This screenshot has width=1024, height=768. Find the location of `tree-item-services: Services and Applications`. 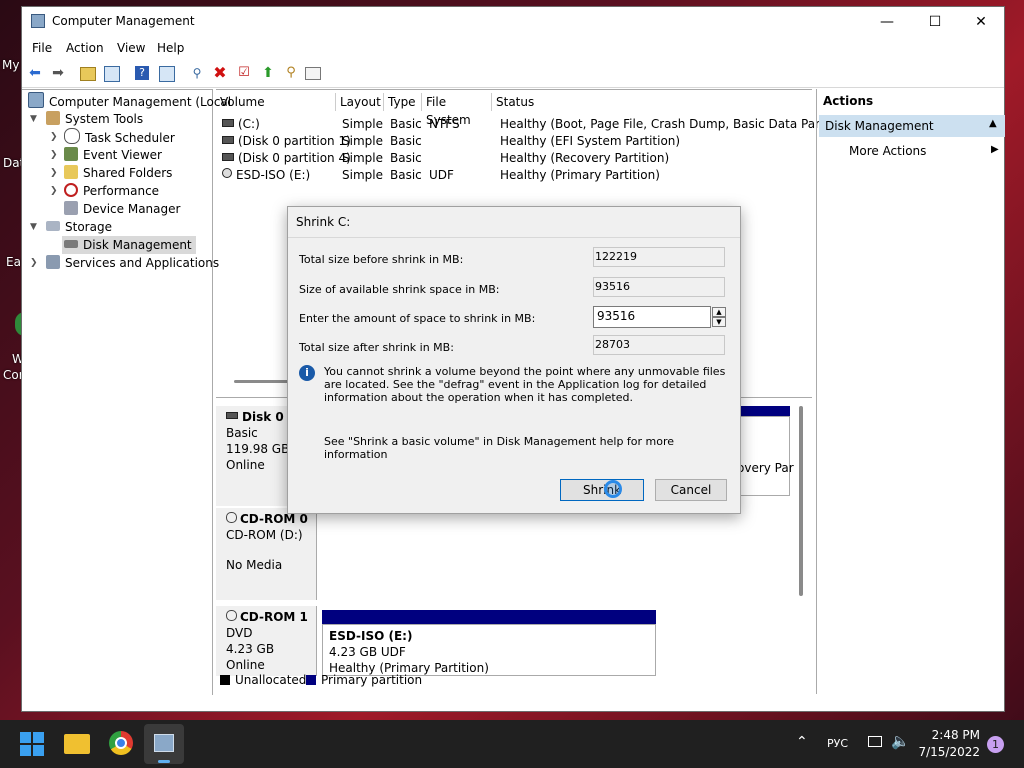

tree-item-services: Services and Applications is located at coordinates (132, 263).